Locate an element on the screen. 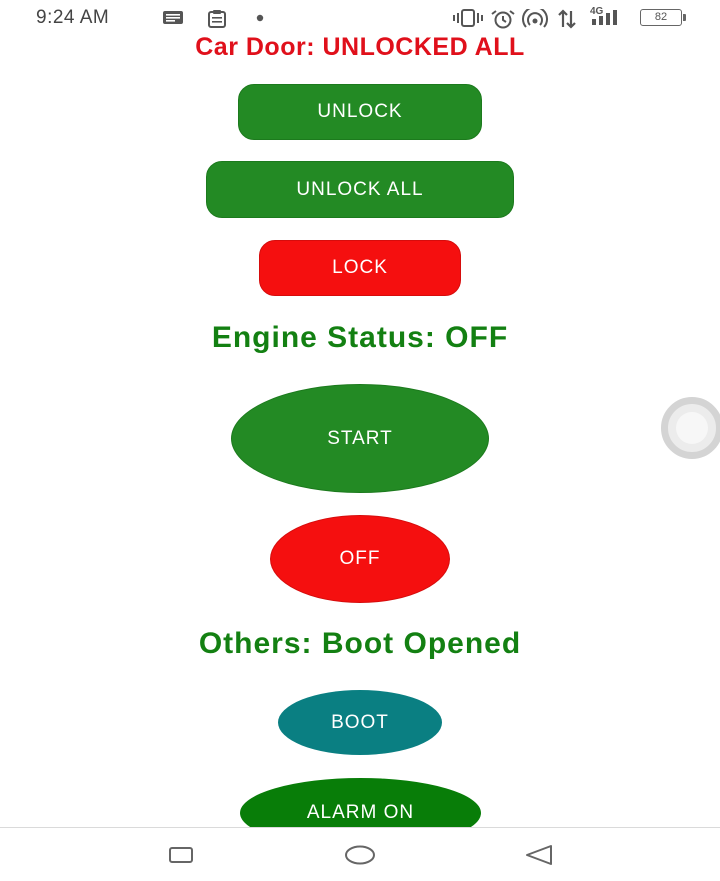  signal-icon is located at coordinates (604, 17).